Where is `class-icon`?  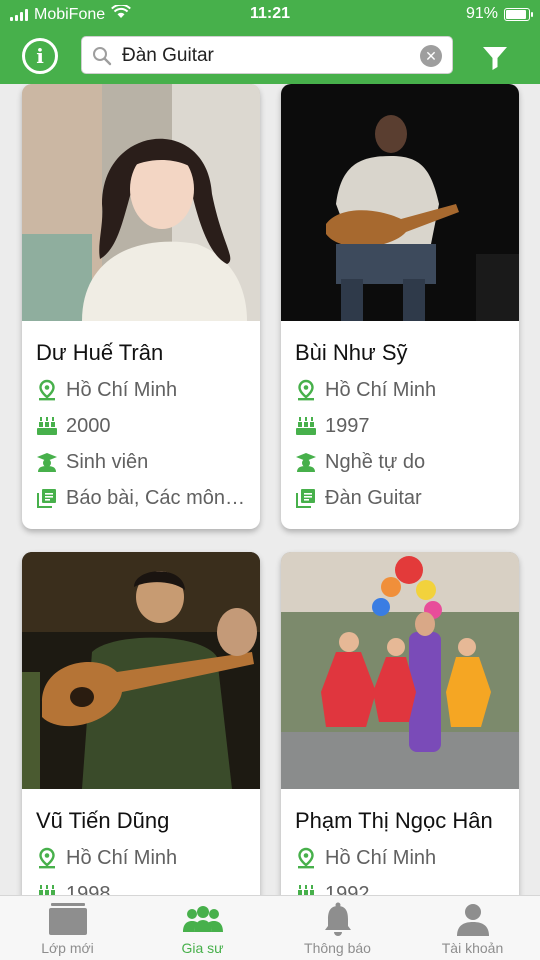
class-icon is located at coordinates (68, 919).